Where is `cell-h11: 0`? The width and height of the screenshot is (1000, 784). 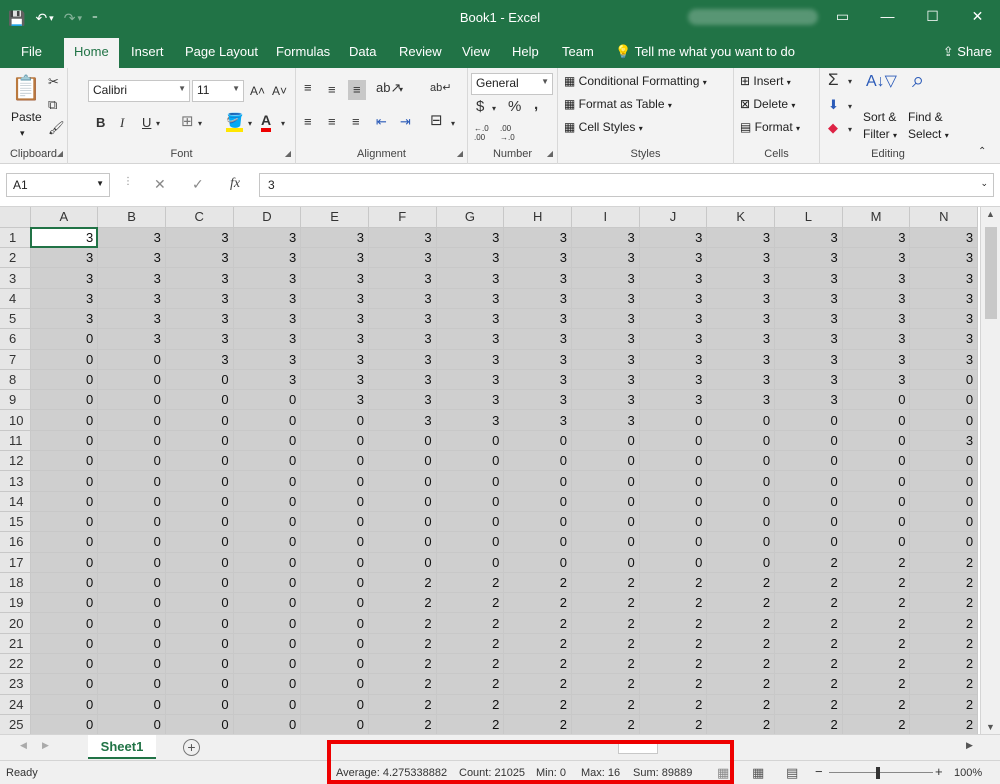 cell-h11: 0 is located at coordinates (537, 441).